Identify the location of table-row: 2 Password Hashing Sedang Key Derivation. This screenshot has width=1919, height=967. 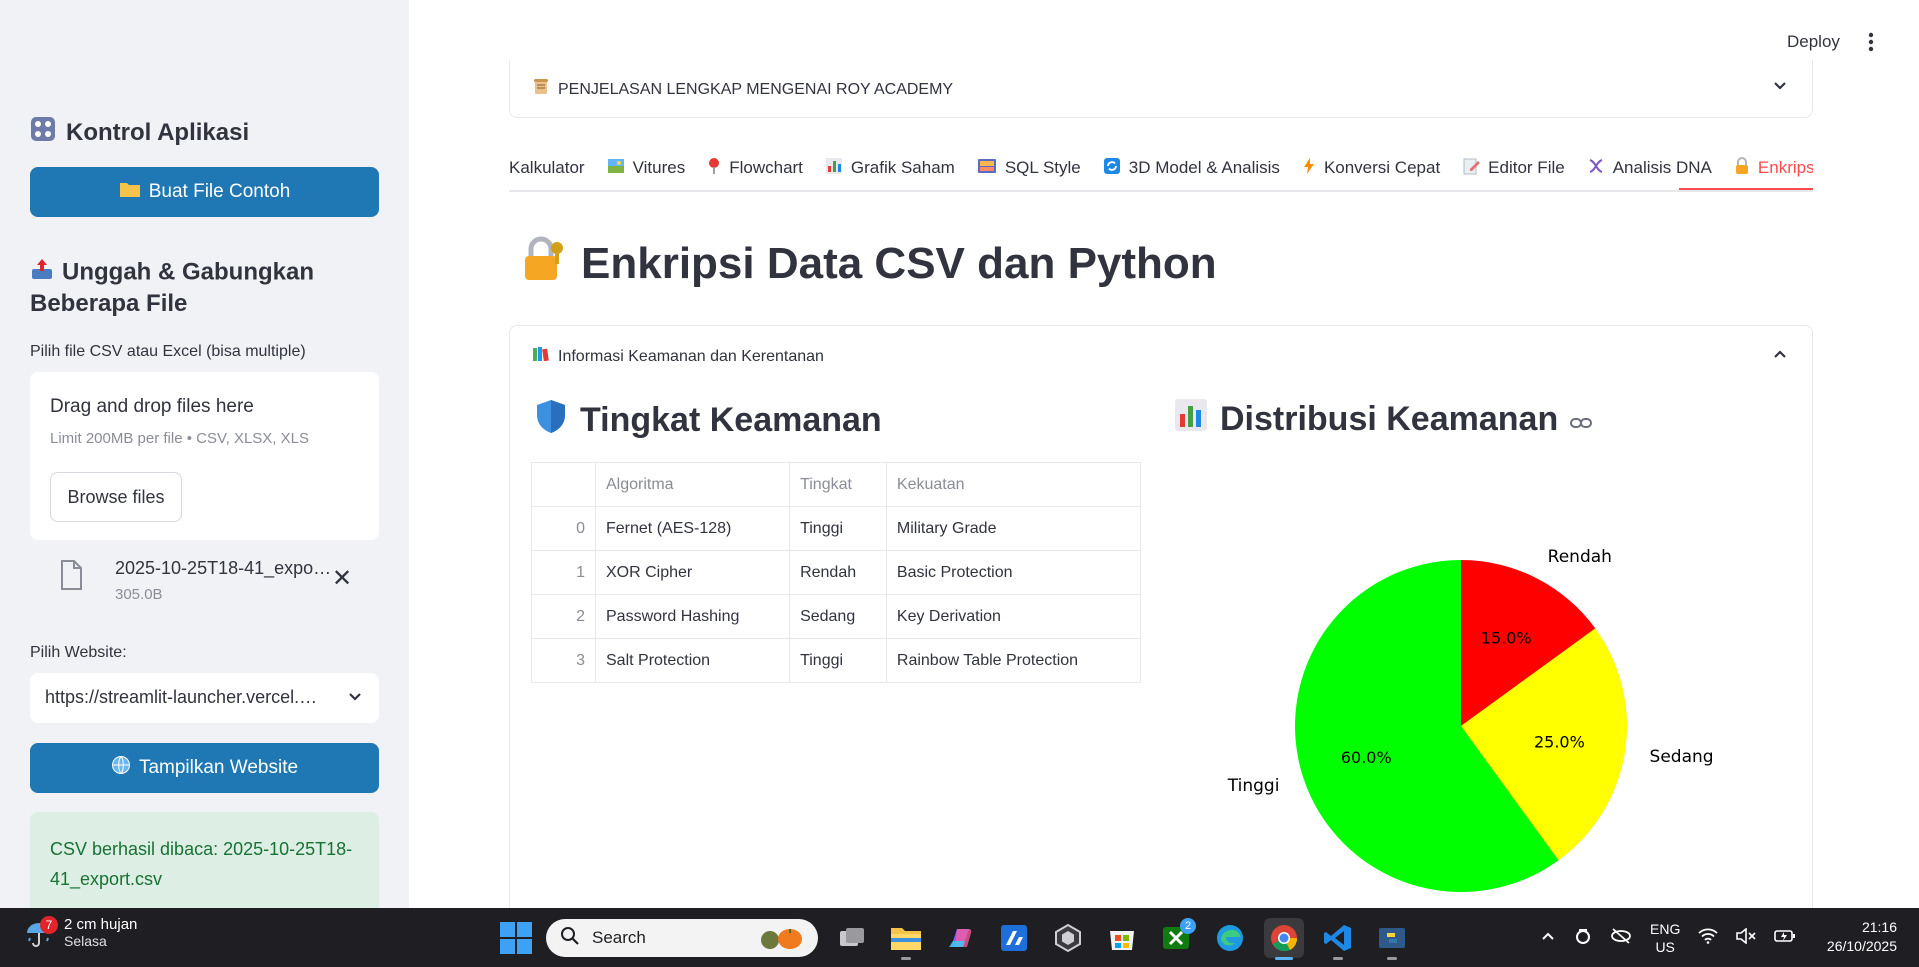
(836, 616).